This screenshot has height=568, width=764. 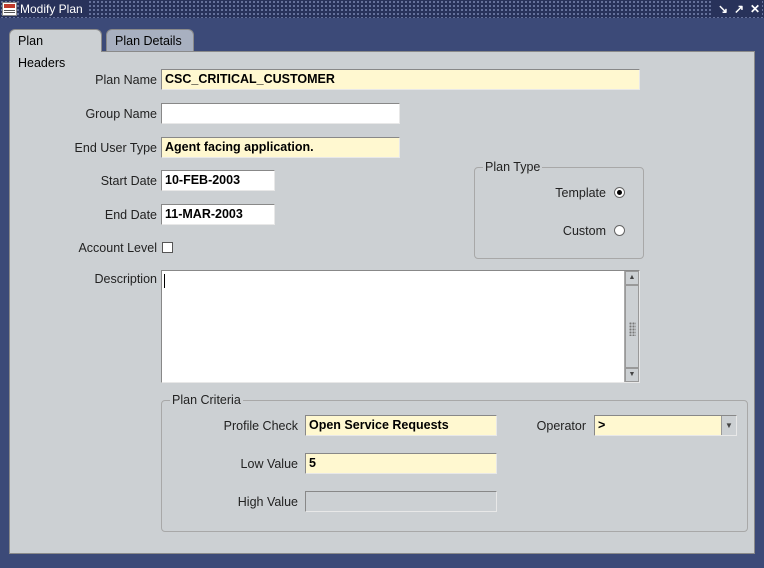 I want to click on account-level-label: Account Level, so click(x=117, y=248).